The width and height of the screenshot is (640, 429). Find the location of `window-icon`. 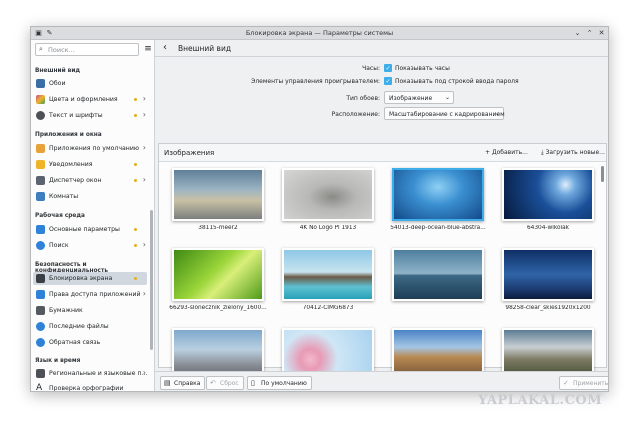

window-icon is located at coordinates (40, 180).